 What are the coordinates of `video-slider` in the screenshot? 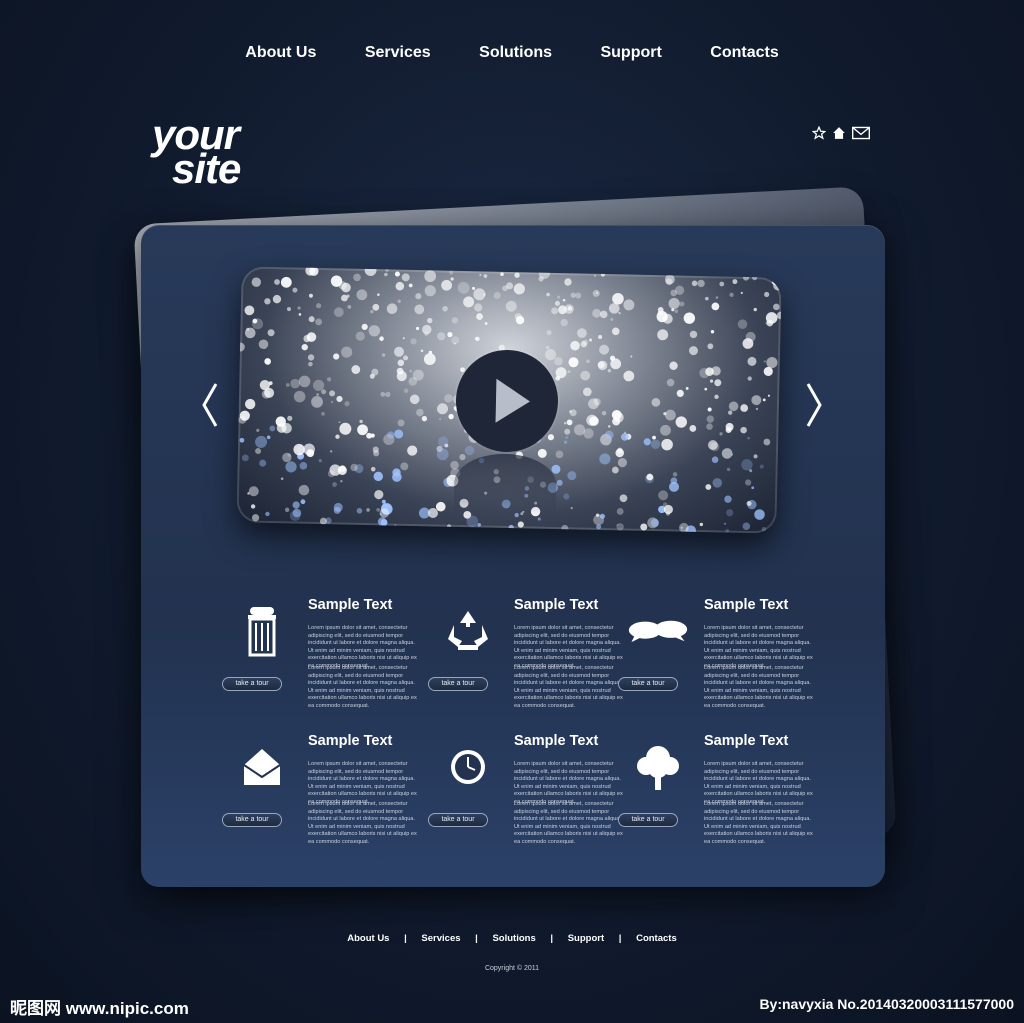 It's located at (509, 400).